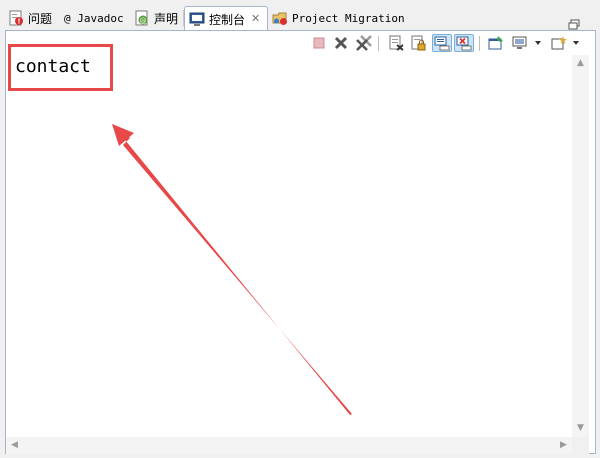 Image resolution: width=600 pixels, height=458 pixels. I want to click on scrollbar-corner, so click(580, 445).